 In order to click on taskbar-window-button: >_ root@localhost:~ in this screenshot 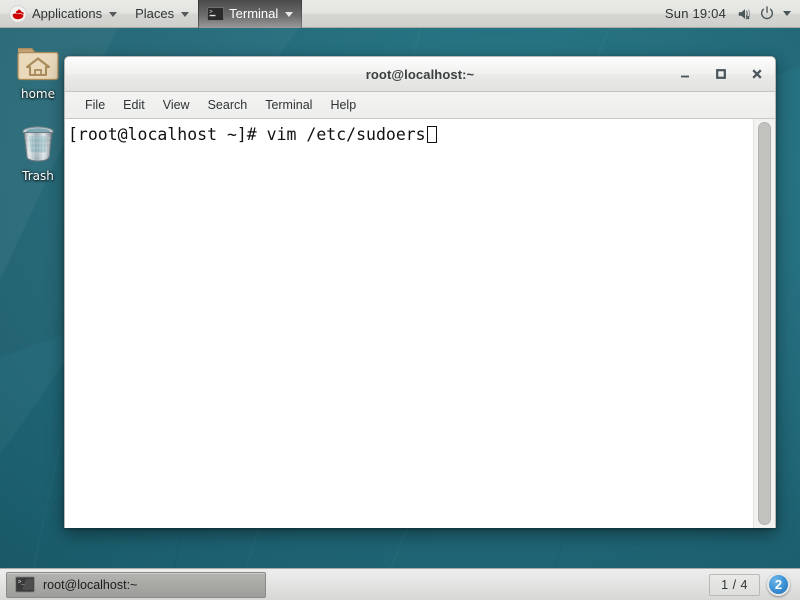, I will do `click(136, 584)`.